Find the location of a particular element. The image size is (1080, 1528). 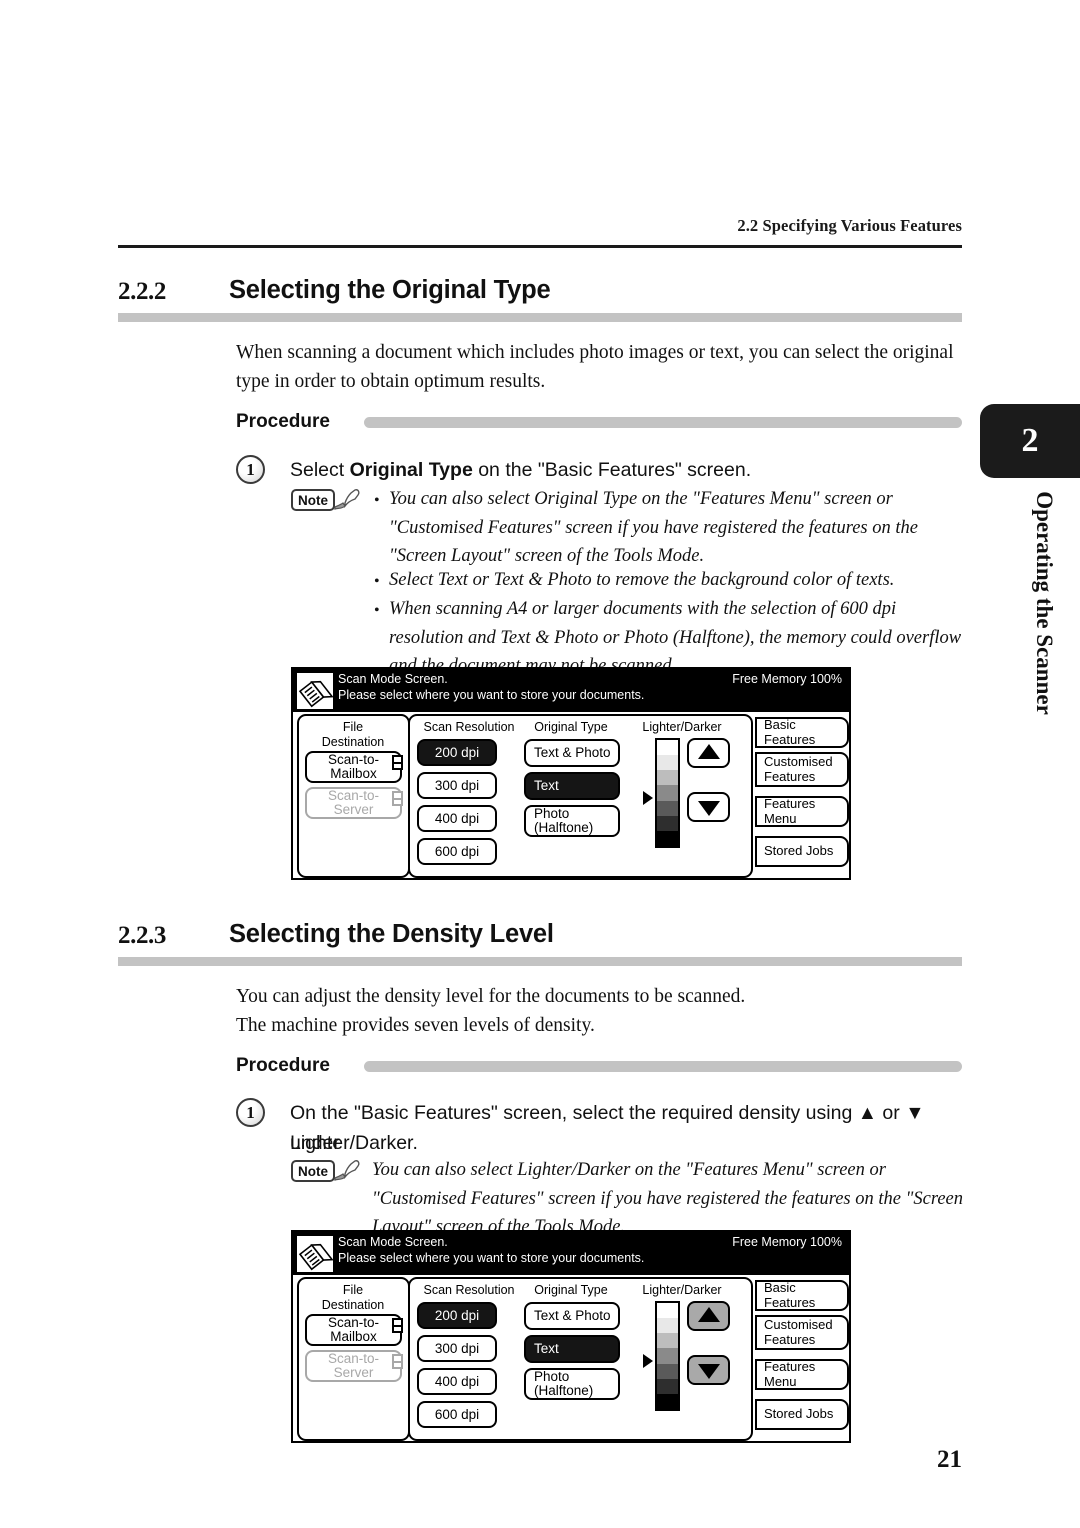

free-memory-status-2: Free Memory 100% is located at coordinates (787, 1242).